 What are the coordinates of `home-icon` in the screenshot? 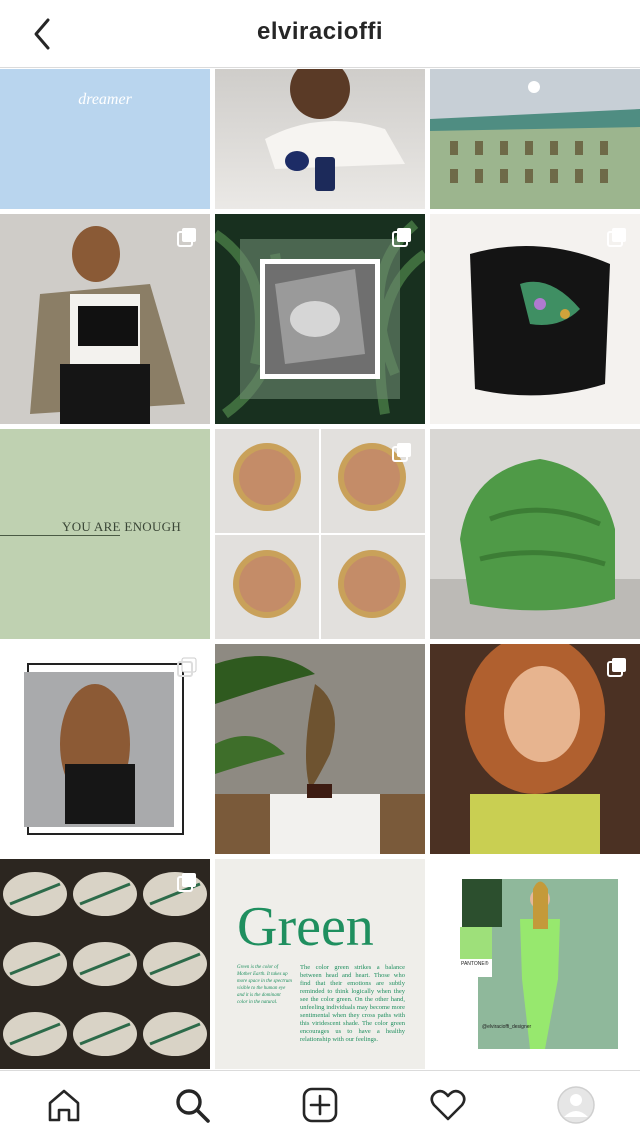 It's located at (64, 1105).